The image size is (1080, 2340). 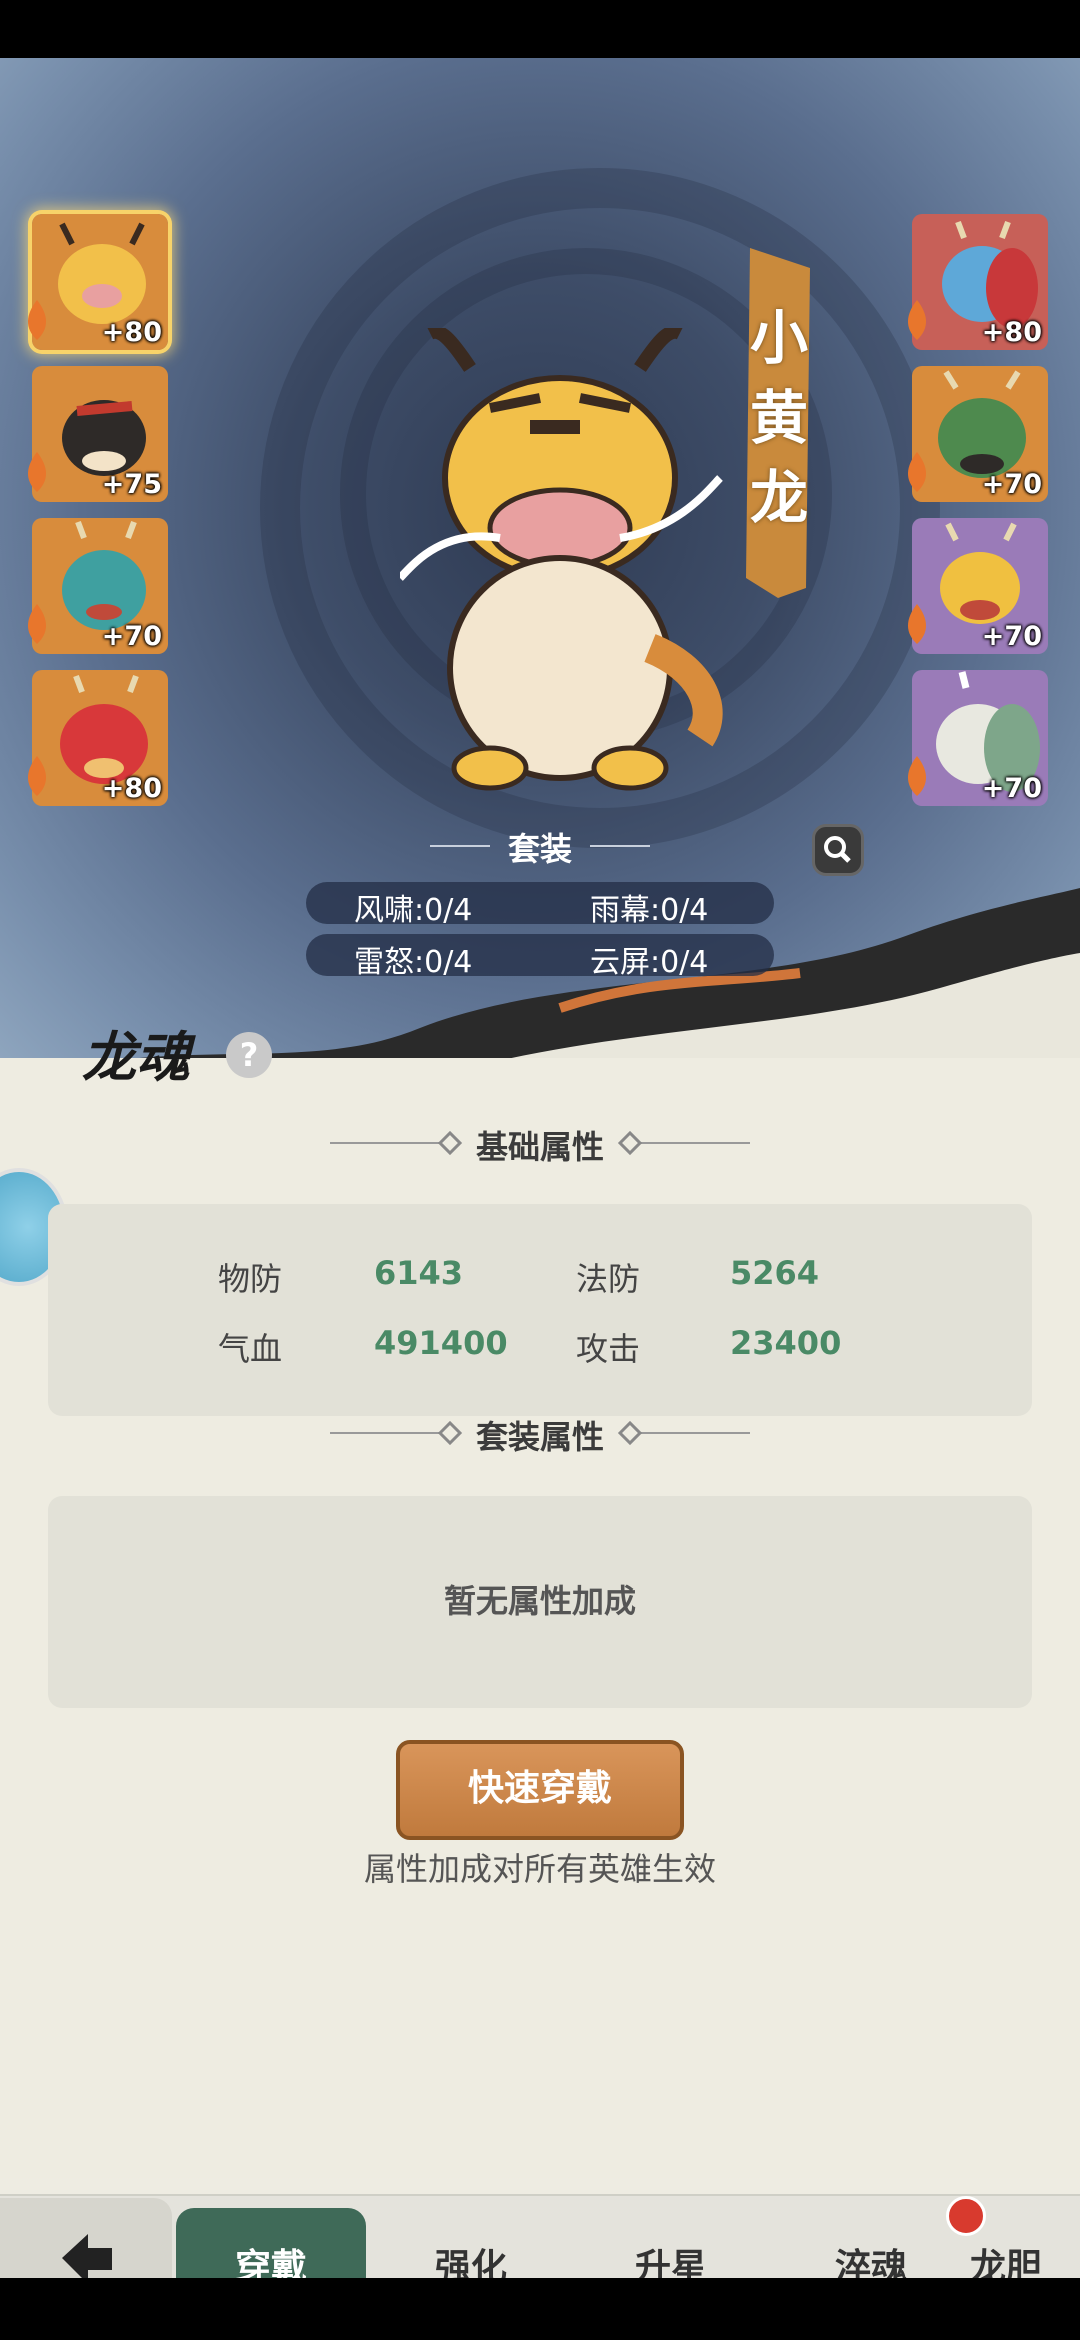 What do you see at coordinates (649, 962) in the screenshot?
I see `set-yunping: 云屏:0/4` at bounding box center [649, 962].